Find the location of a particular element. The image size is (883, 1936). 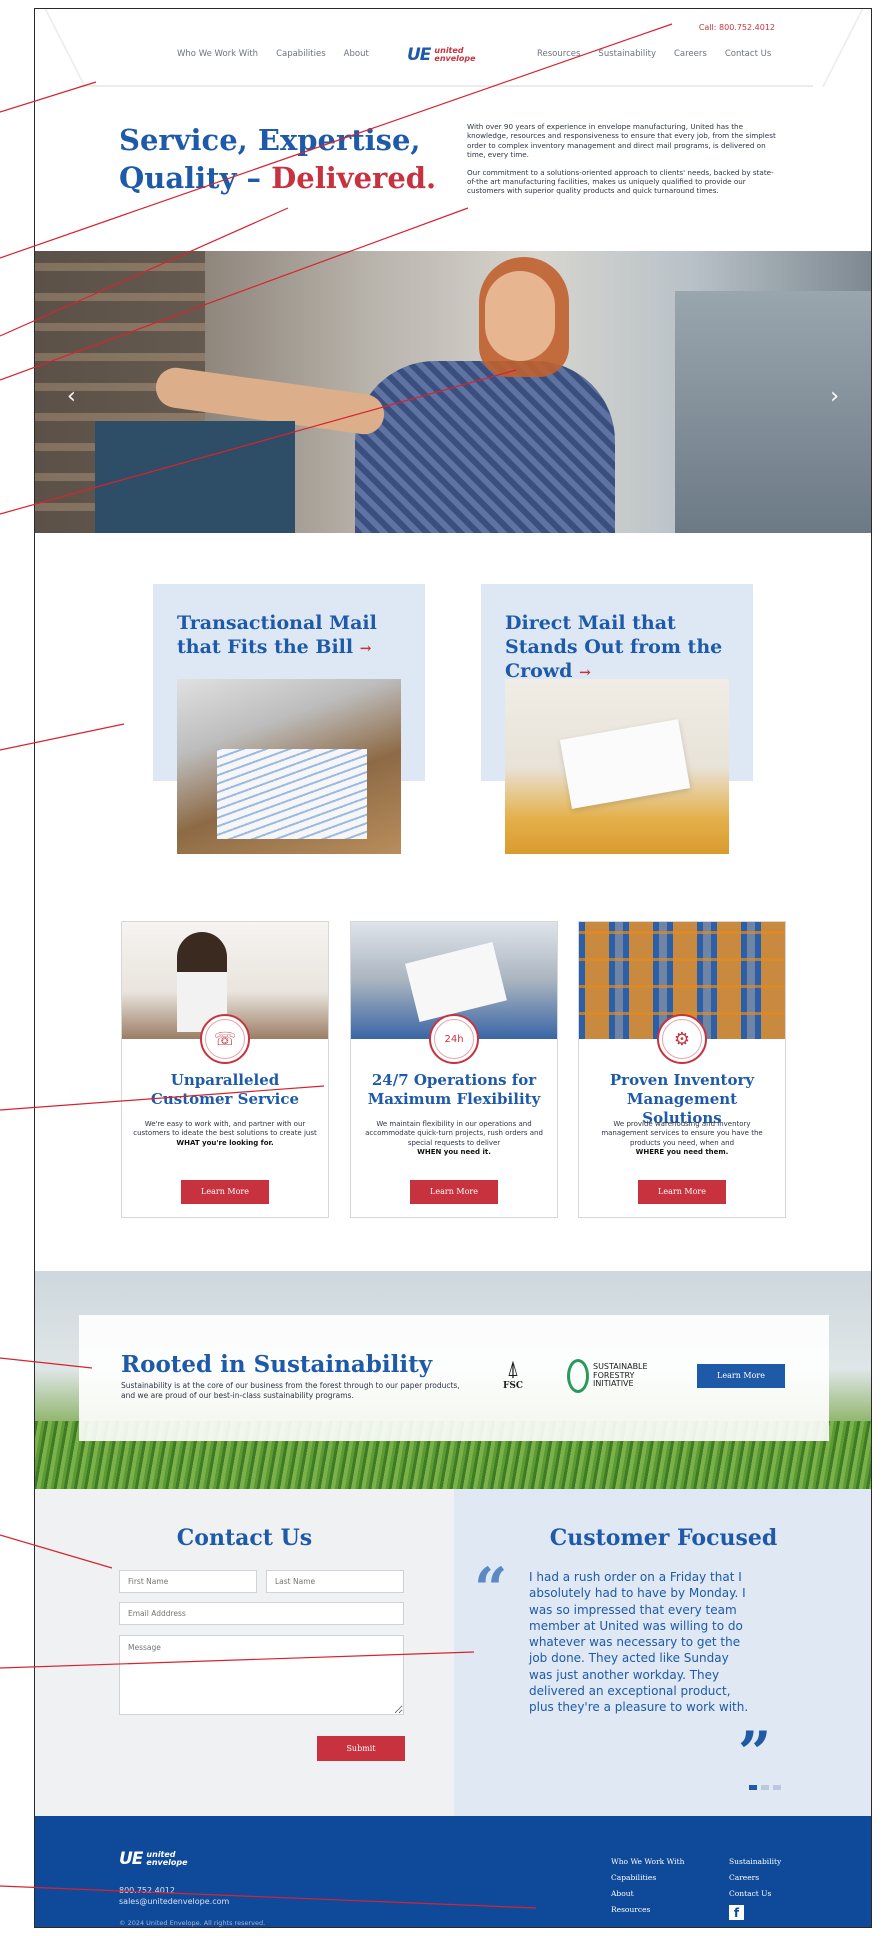

nav-sustainability: Sustainability is located at coordinates (627, 54).